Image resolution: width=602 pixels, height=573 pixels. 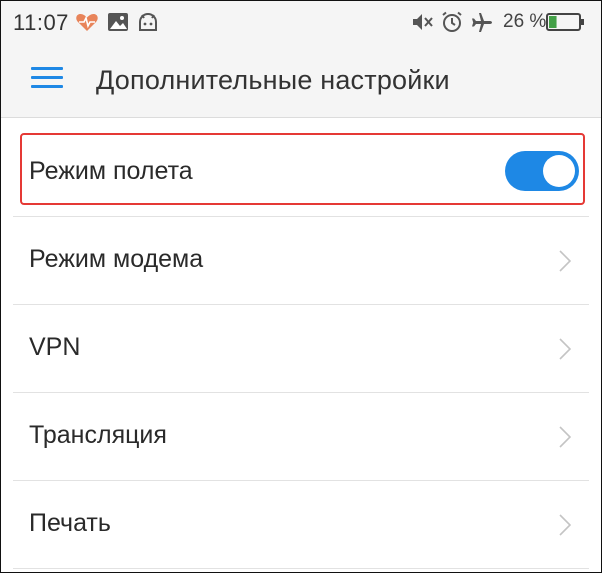 What do you see at coordinates (301, 23) in the screenshot?
I see `status-bar: 11:07 26 %` at bounding box center [301, 23].